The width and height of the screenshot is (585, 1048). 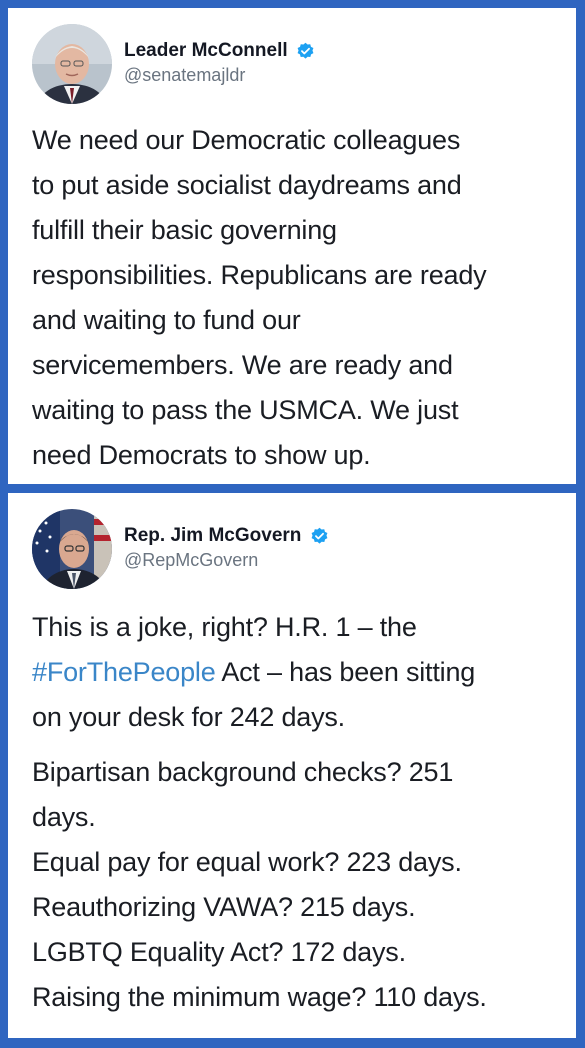 I want to click on tweet-line: on your desk for 242 days., so click(x=188, y=717).